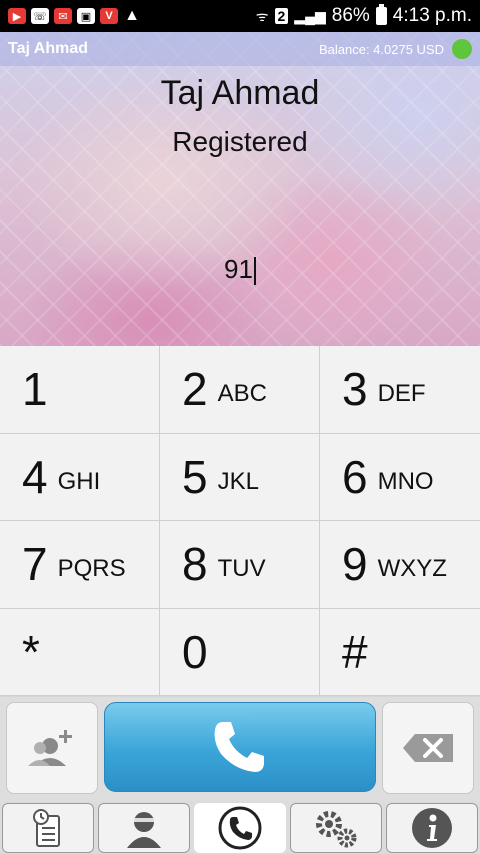  I want to click on nav-call-log, so click(48, 828).